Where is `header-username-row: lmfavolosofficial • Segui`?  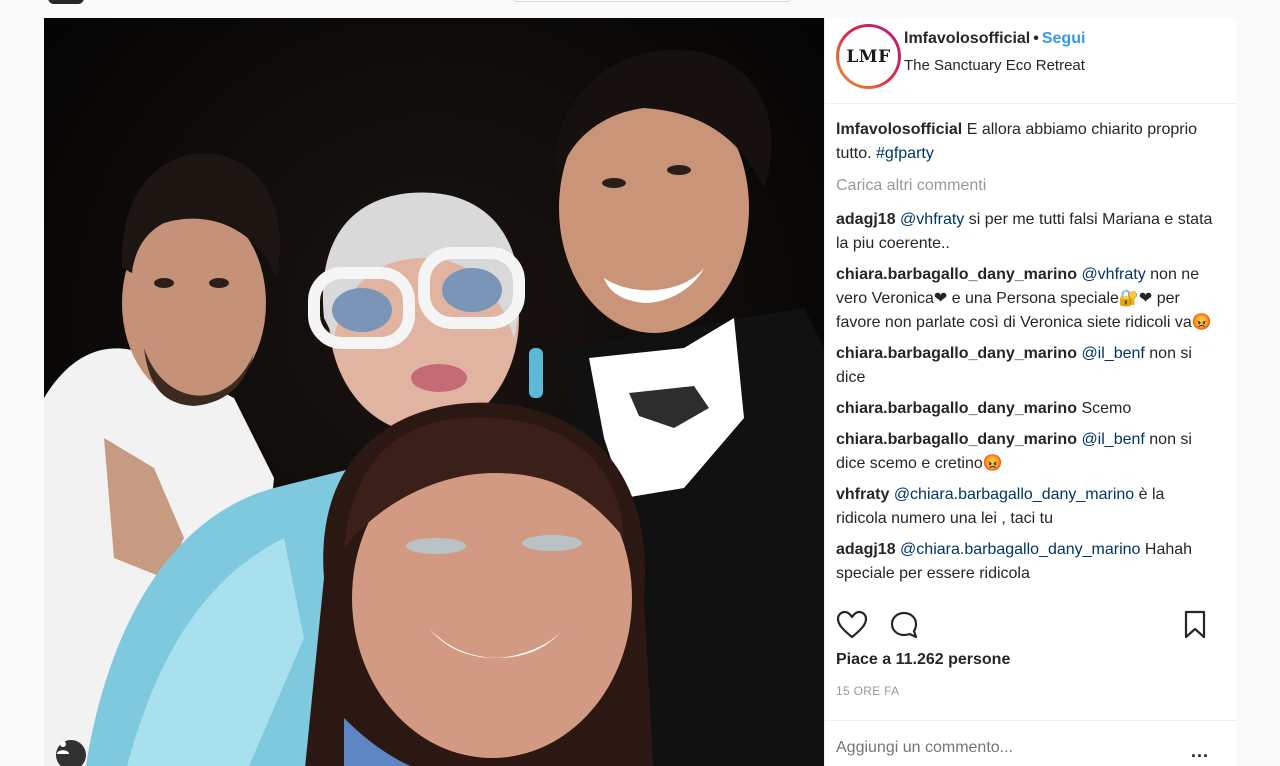 header-username-row: lmfavolosofficial • Segui is located at coordinates (994, 39).